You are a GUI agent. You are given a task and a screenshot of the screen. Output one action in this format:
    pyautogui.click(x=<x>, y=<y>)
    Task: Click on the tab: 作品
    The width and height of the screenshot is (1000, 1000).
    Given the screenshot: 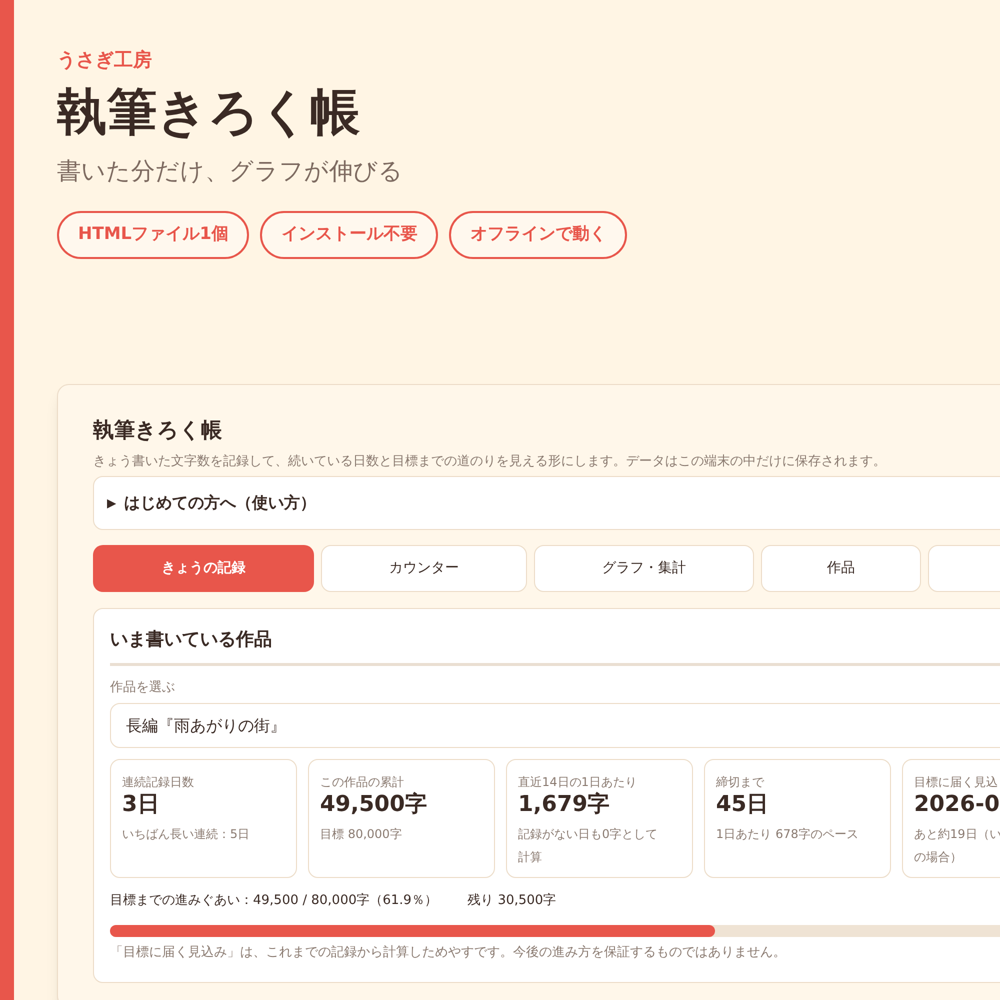 What is the action you would take?
    pyautogui.click(x=841, y=568)
    